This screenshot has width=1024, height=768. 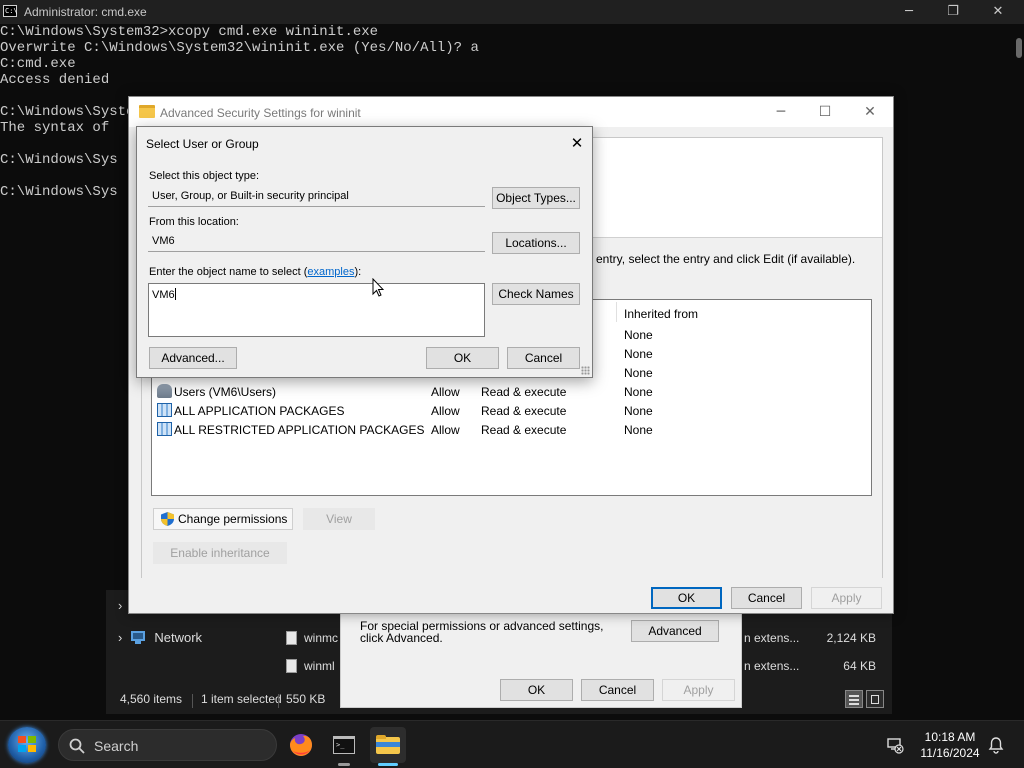 I want to click on cmd-scrollbar-thumb, so click(x=1019, y=48).